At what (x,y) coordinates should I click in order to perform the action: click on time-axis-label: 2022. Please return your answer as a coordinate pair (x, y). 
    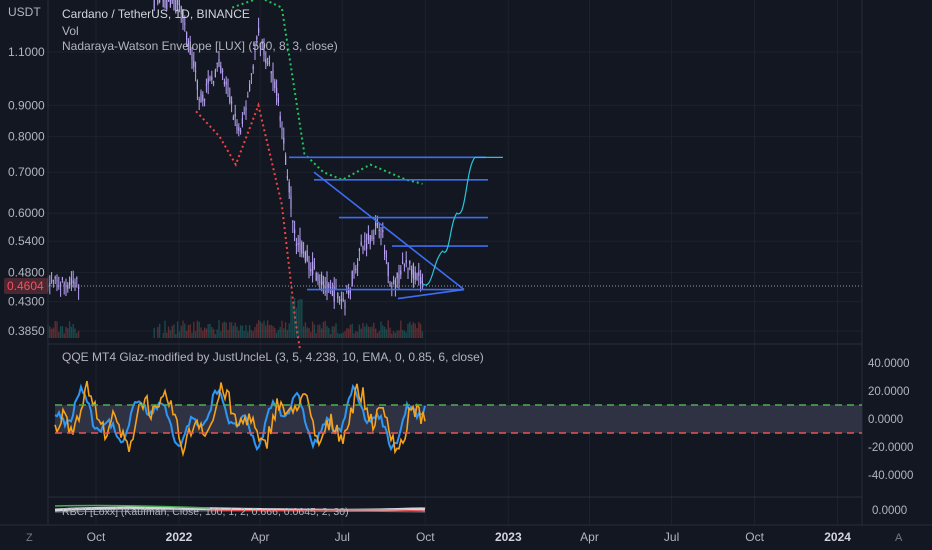
    Looking at the image, I should click on (179, 537).